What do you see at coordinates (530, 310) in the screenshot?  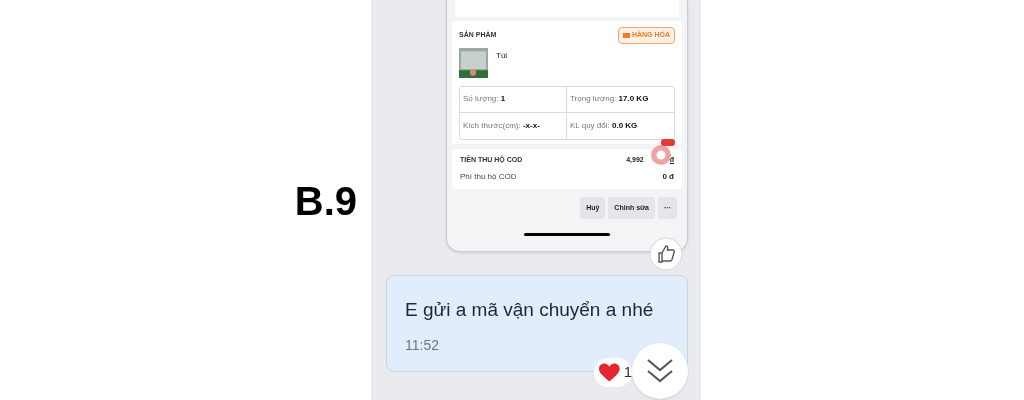 I see `message-text: E gửi a mã vận chuyển a nhé` at bounding box center [530, 310].